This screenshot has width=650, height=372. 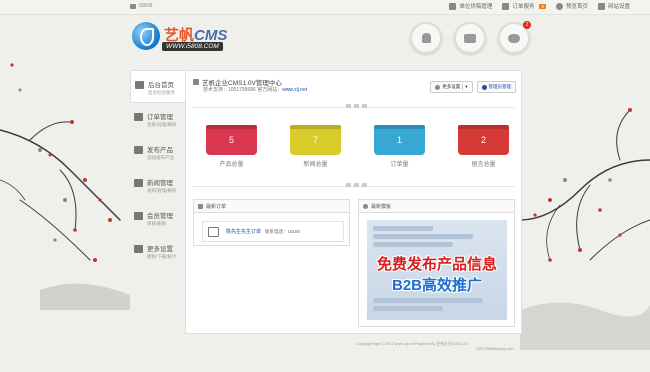 What do you see at coordinates (141, 6) in the screenshot?
I see `site-label: i5808` at bounding box center [141, 6].